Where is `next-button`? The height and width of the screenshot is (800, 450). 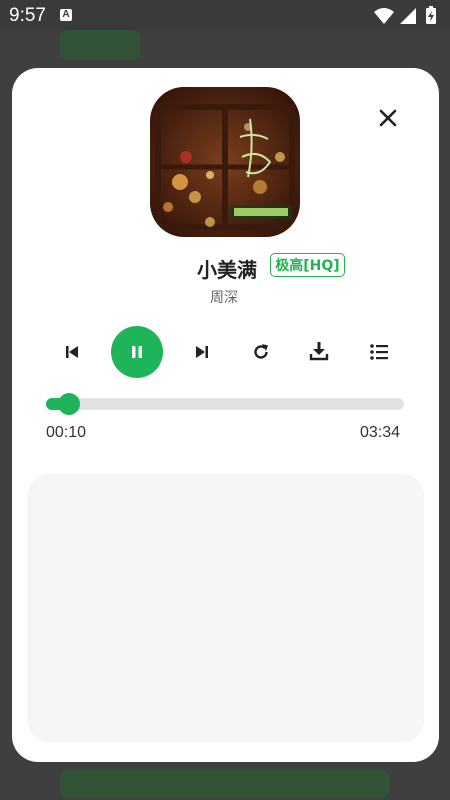
next-button is located at coordinates (202, 352).